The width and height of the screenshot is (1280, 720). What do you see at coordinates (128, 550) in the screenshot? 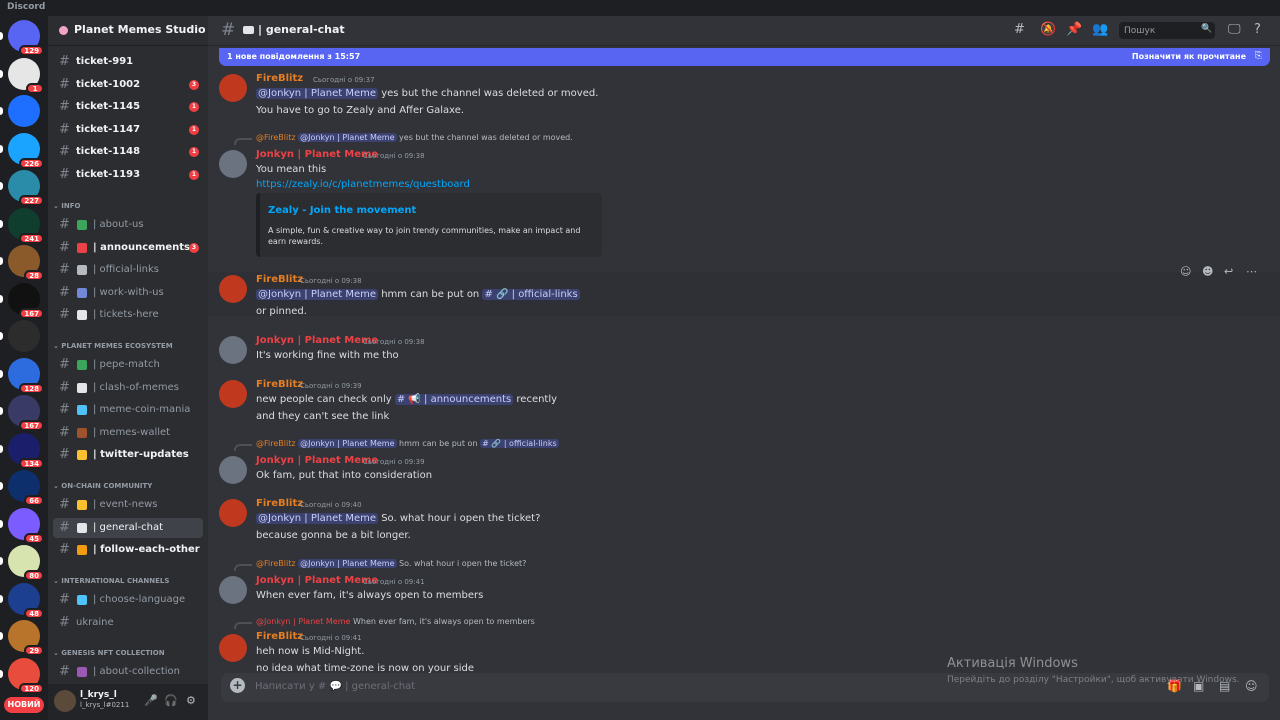
I see `channel-follow-each-other: # | follow-each-other` at bounding box center [128, 550].